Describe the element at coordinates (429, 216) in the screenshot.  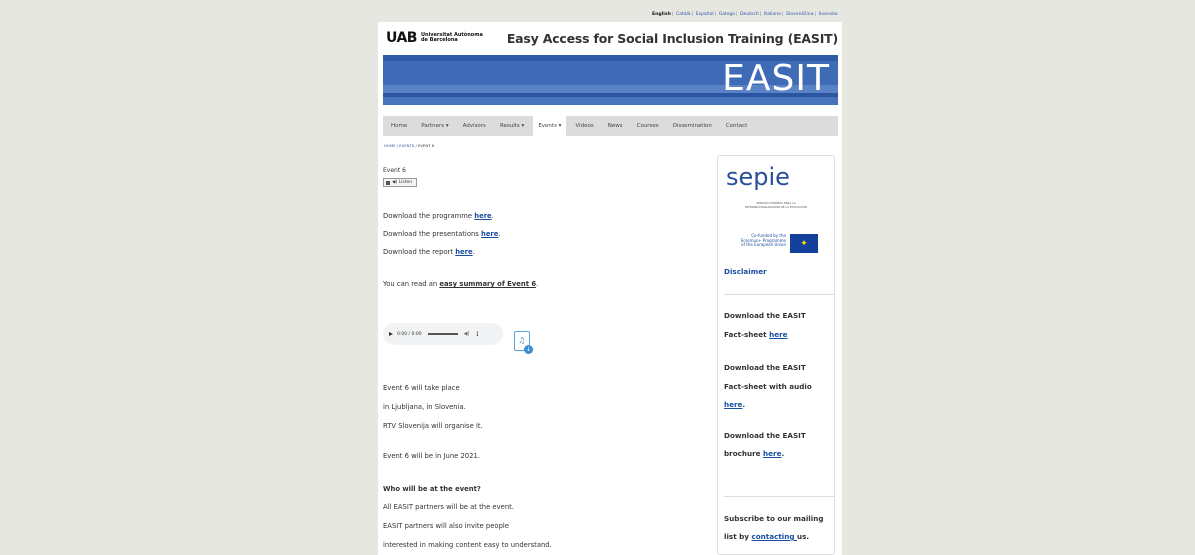
I see `text: Download the programme` at that location.